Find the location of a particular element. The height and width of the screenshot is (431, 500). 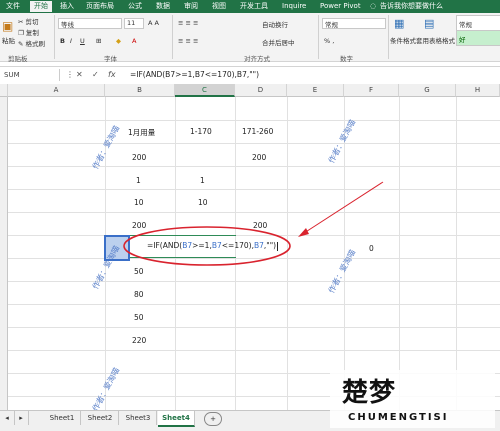

name-box: SUM is located at coordinates (30, 75).